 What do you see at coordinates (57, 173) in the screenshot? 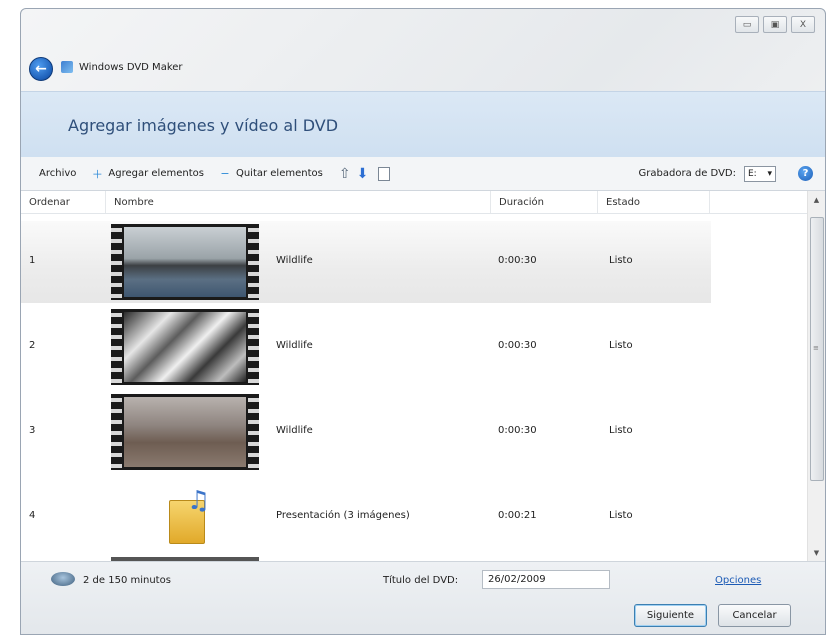
I see `file-menu: Archivo` at bounding box center [57, 173].